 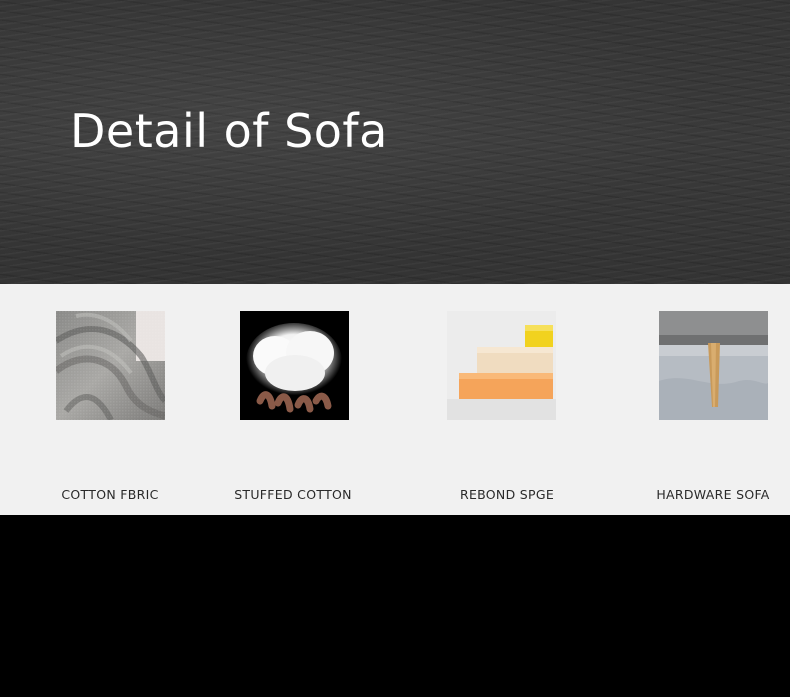 What do you see at coordinates (713, 365) in the screenshot?
I see `hardware-sofa-leg-image` at bounding box center [713, 365].